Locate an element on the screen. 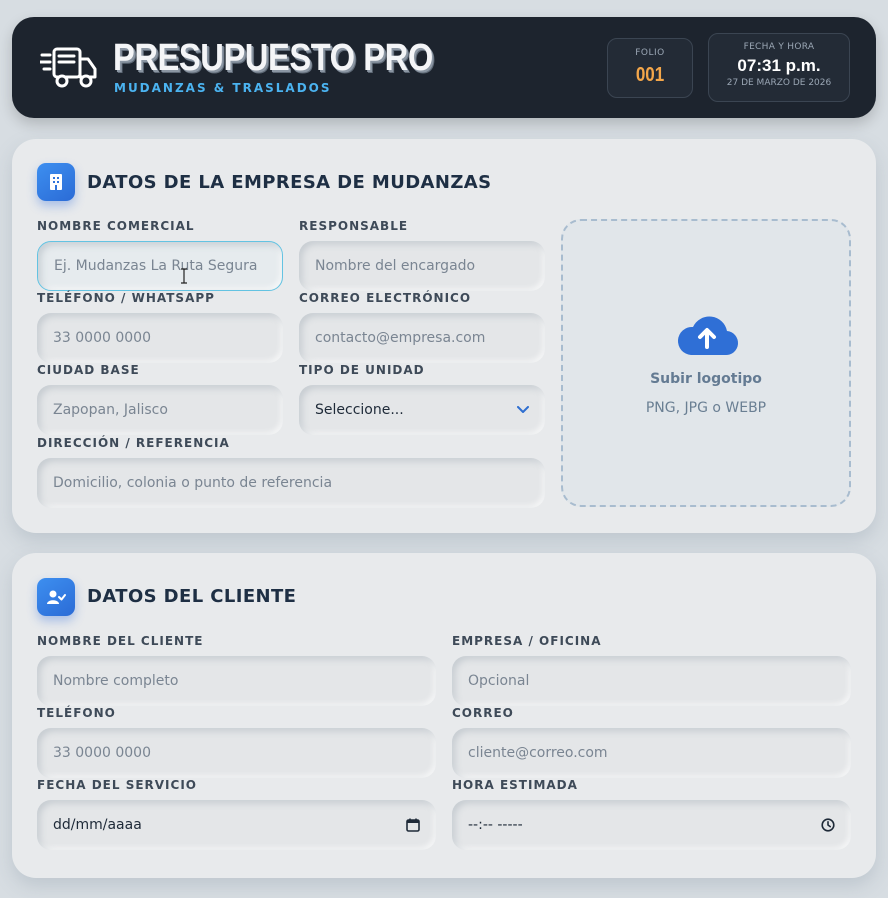  clock-icon is located at coordinates (828, 825).